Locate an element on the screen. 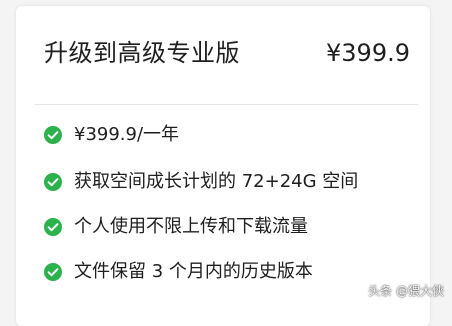 This screenshot has height=326, width=452. feature-item: 文件保留 3 个月内的历史版本 is located at coordinates (178, 272).